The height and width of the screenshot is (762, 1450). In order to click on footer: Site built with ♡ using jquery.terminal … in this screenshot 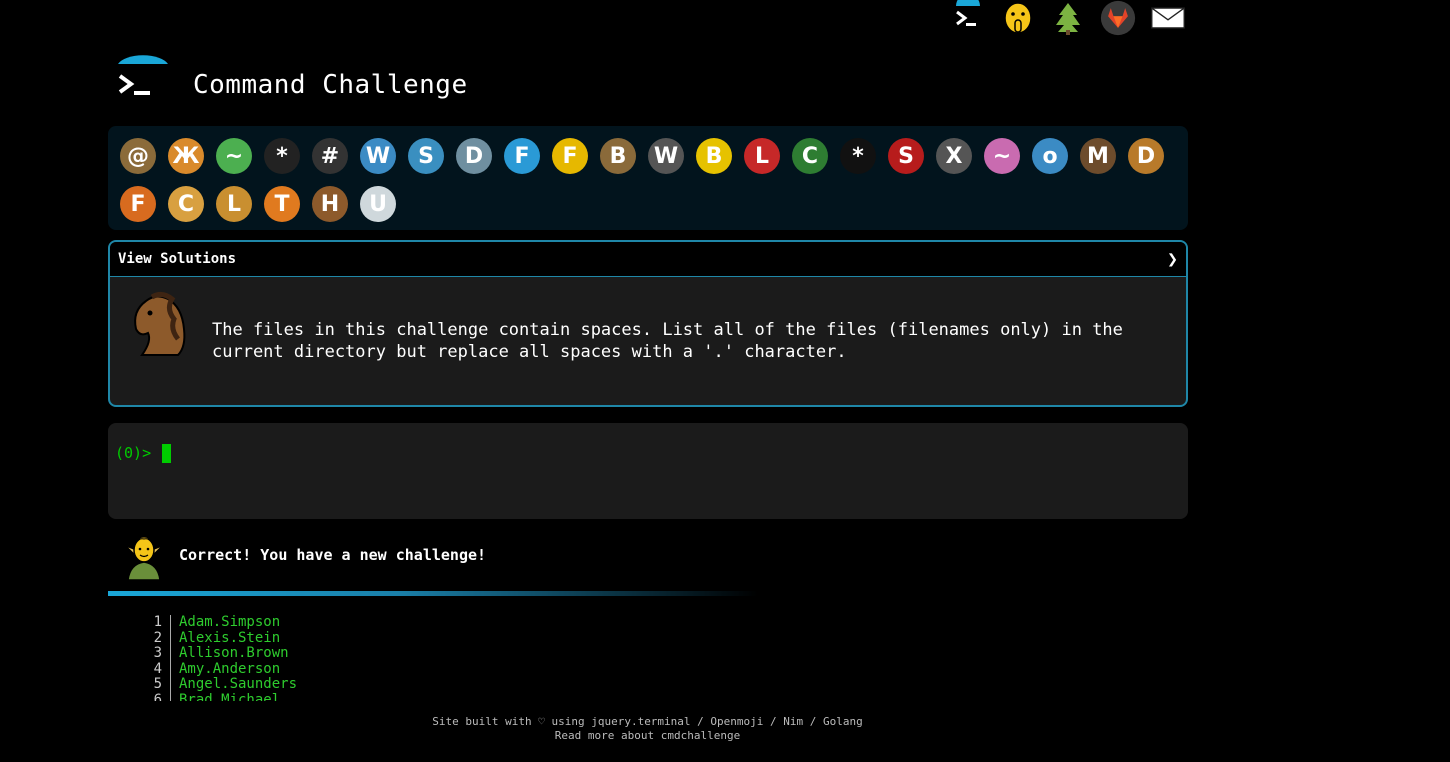, I will do `click(647, 729)`.